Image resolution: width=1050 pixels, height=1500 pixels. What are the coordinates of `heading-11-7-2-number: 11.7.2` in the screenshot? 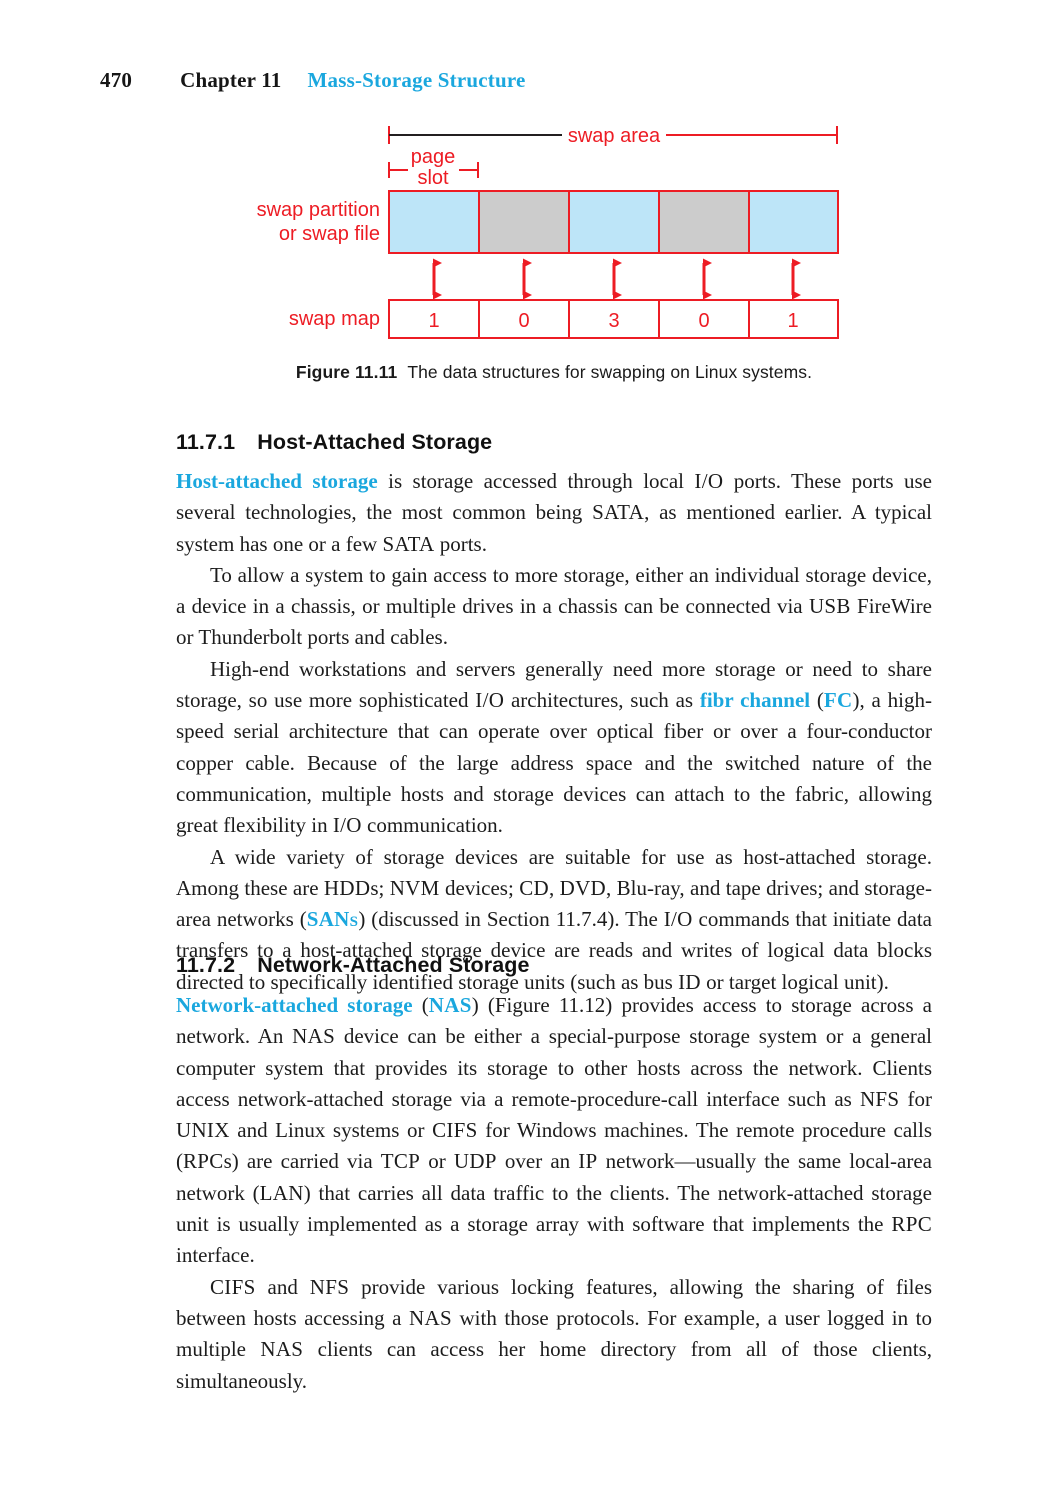 It's located at (206, 965).